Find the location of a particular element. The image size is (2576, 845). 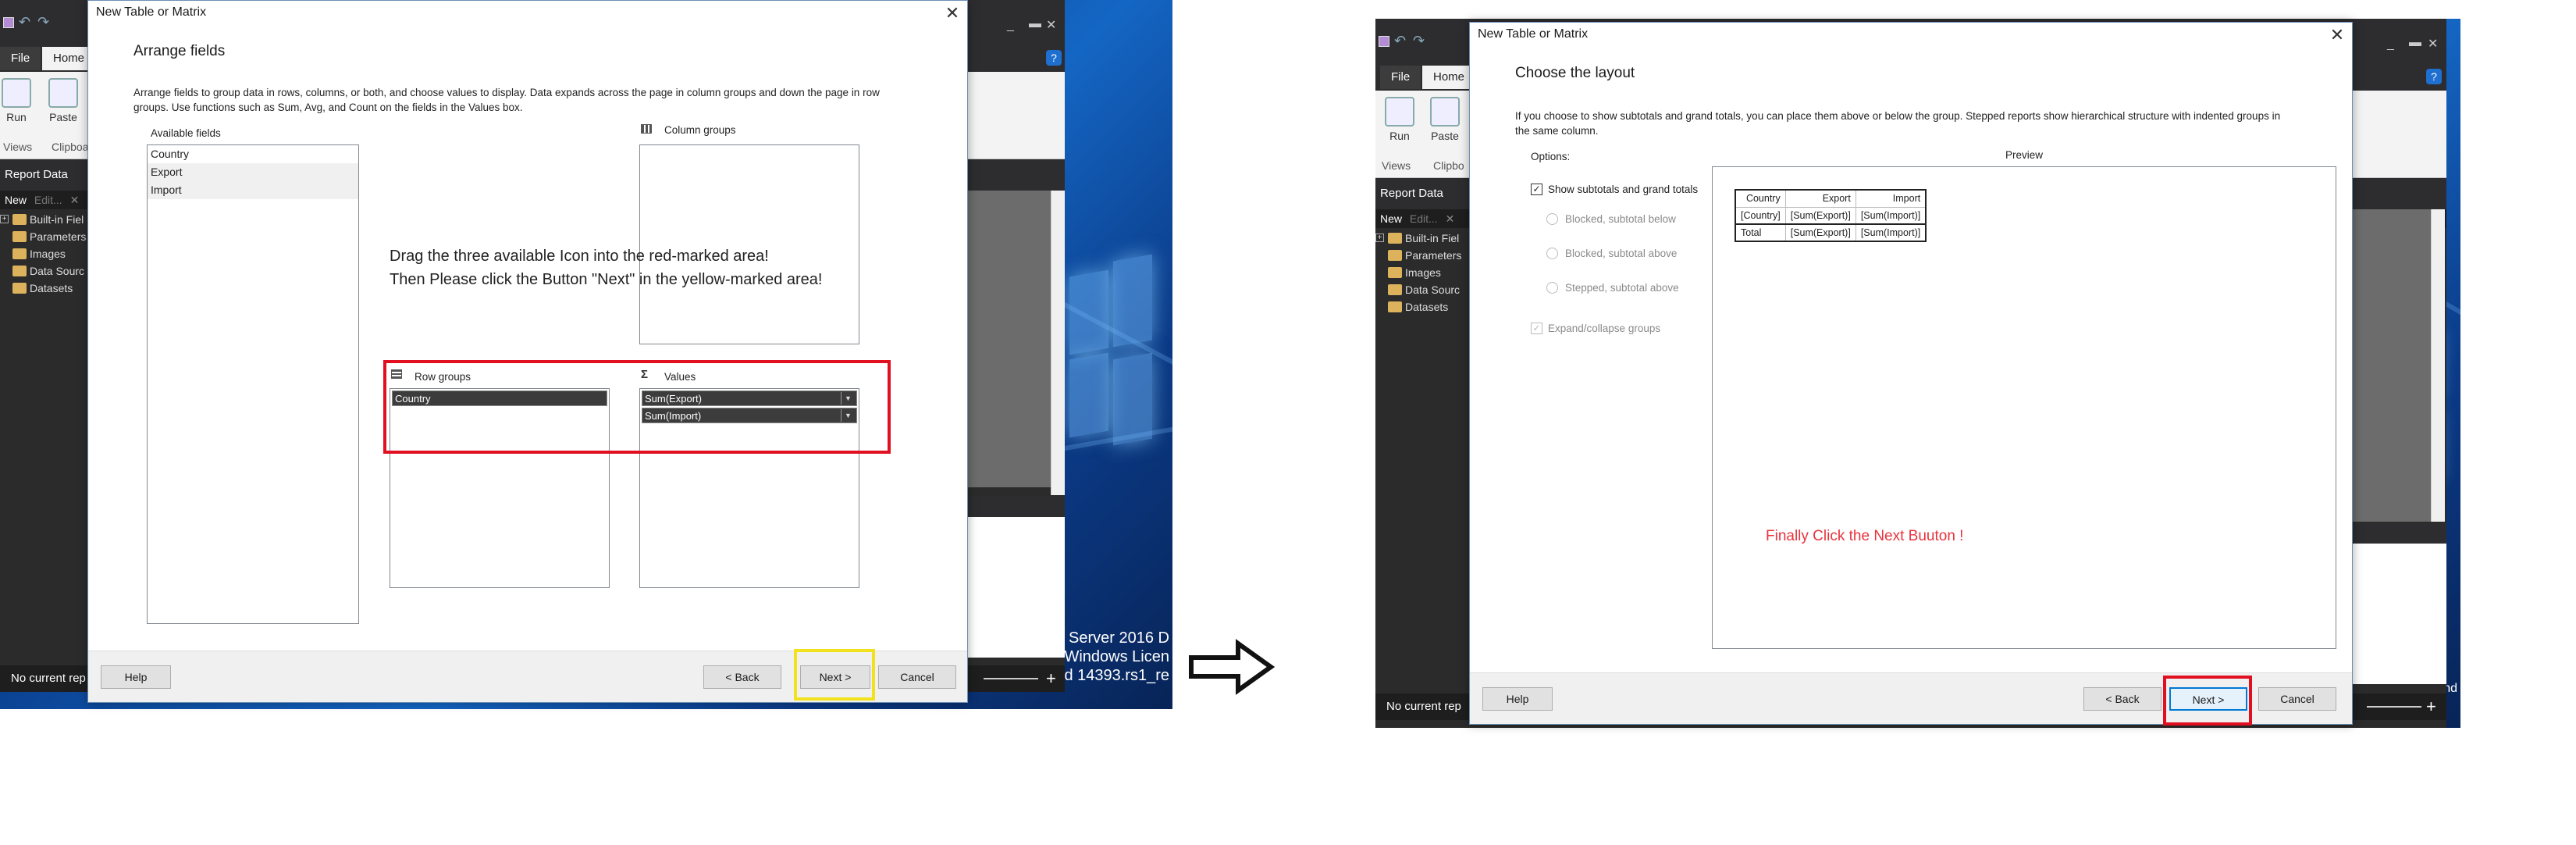

column-groups-label: Column groups is located at coordinates (700, 130).